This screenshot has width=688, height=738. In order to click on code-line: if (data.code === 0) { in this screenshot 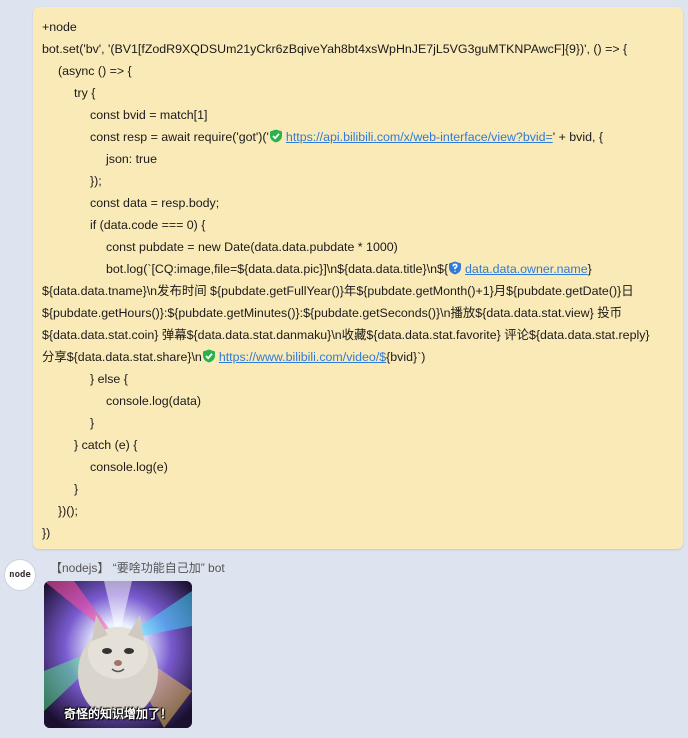, I will do `click(148, 225)`.